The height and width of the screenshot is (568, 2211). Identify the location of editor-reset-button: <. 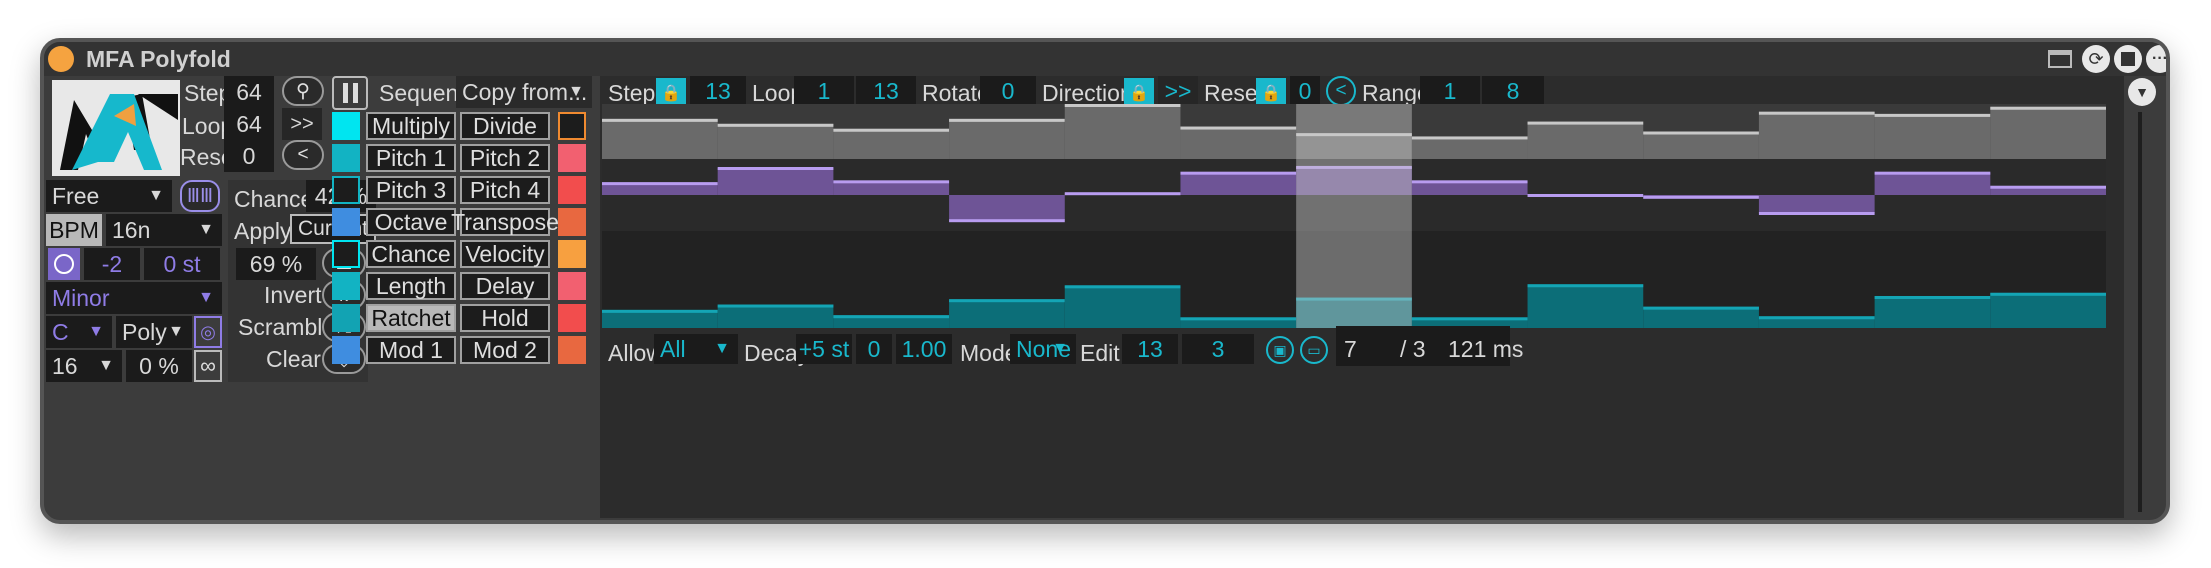
(1341, 91).